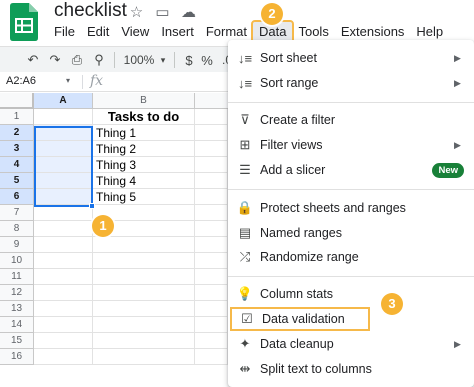  Describe the element at coordinates (211, 245) in the screenshot. I see `cell-c9` at that location.